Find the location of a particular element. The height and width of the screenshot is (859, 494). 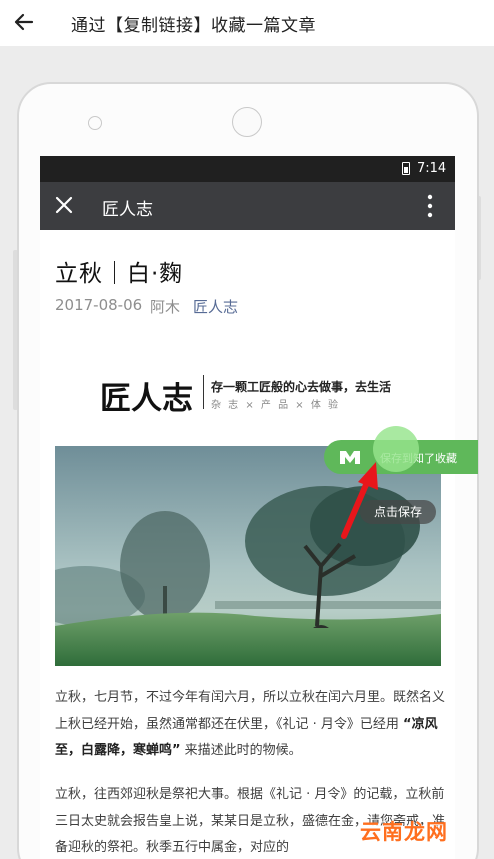

back-arrow-icon is located at coordinates (24, 22).